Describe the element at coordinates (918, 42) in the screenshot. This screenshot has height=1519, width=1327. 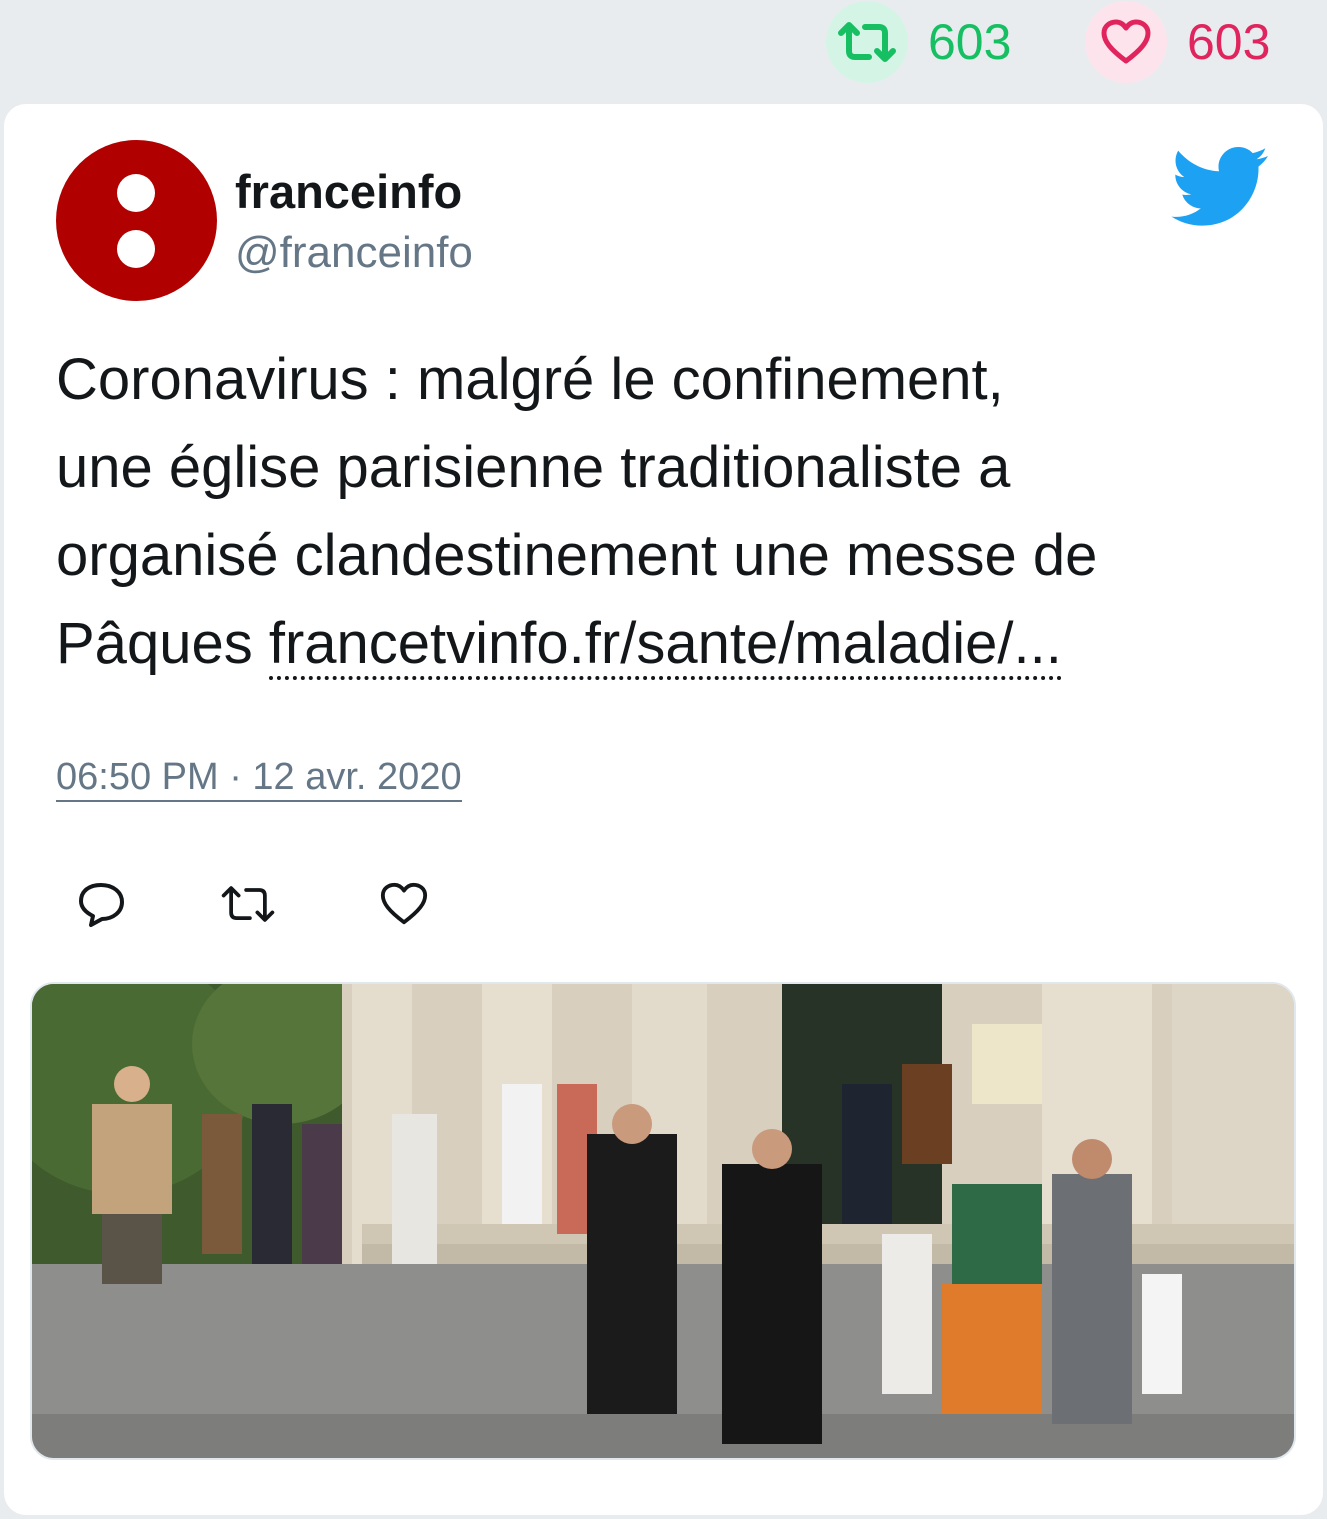
I see `retweet-stat: 603` at that location.